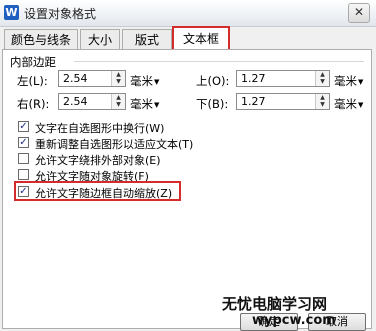 The image size is (376, 331). Describe the element at coordinates (32, 81) in the screenshot. I see `left-margin-label: 左(L):` at that location.